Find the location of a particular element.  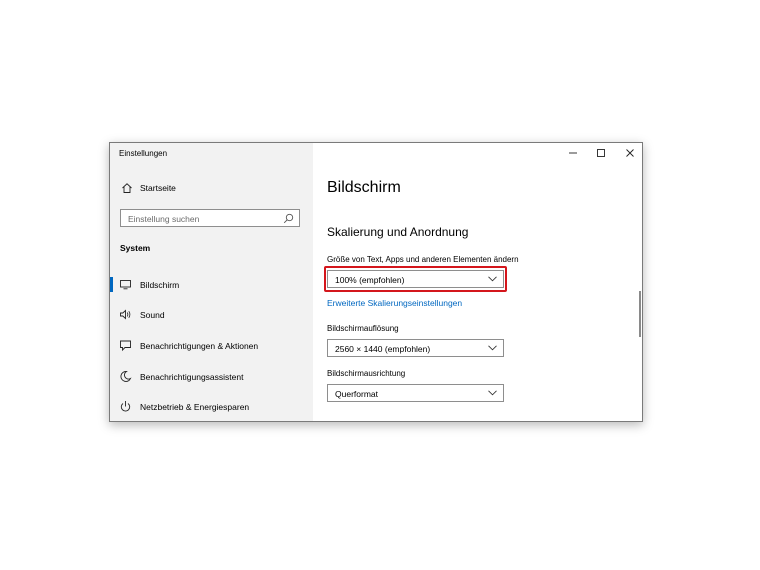

orientation-dropdown-value: Querformat is located at coordinates (356, 394).